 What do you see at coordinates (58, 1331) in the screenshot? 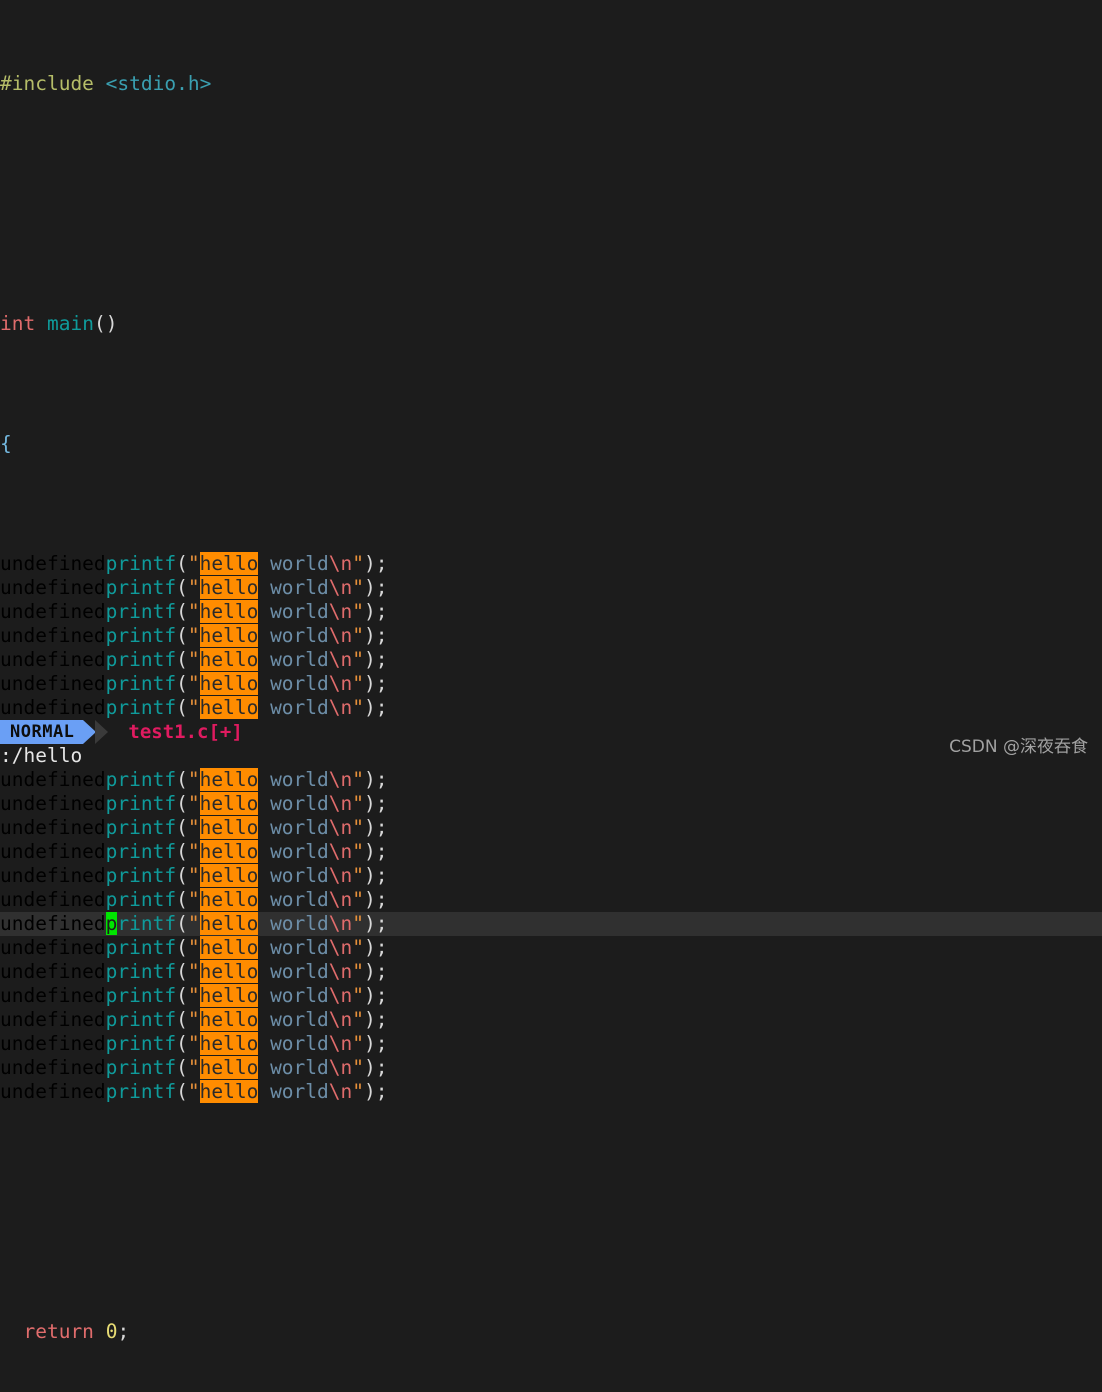
I see `return-keyword: return` at bounding box center [58, 1331].